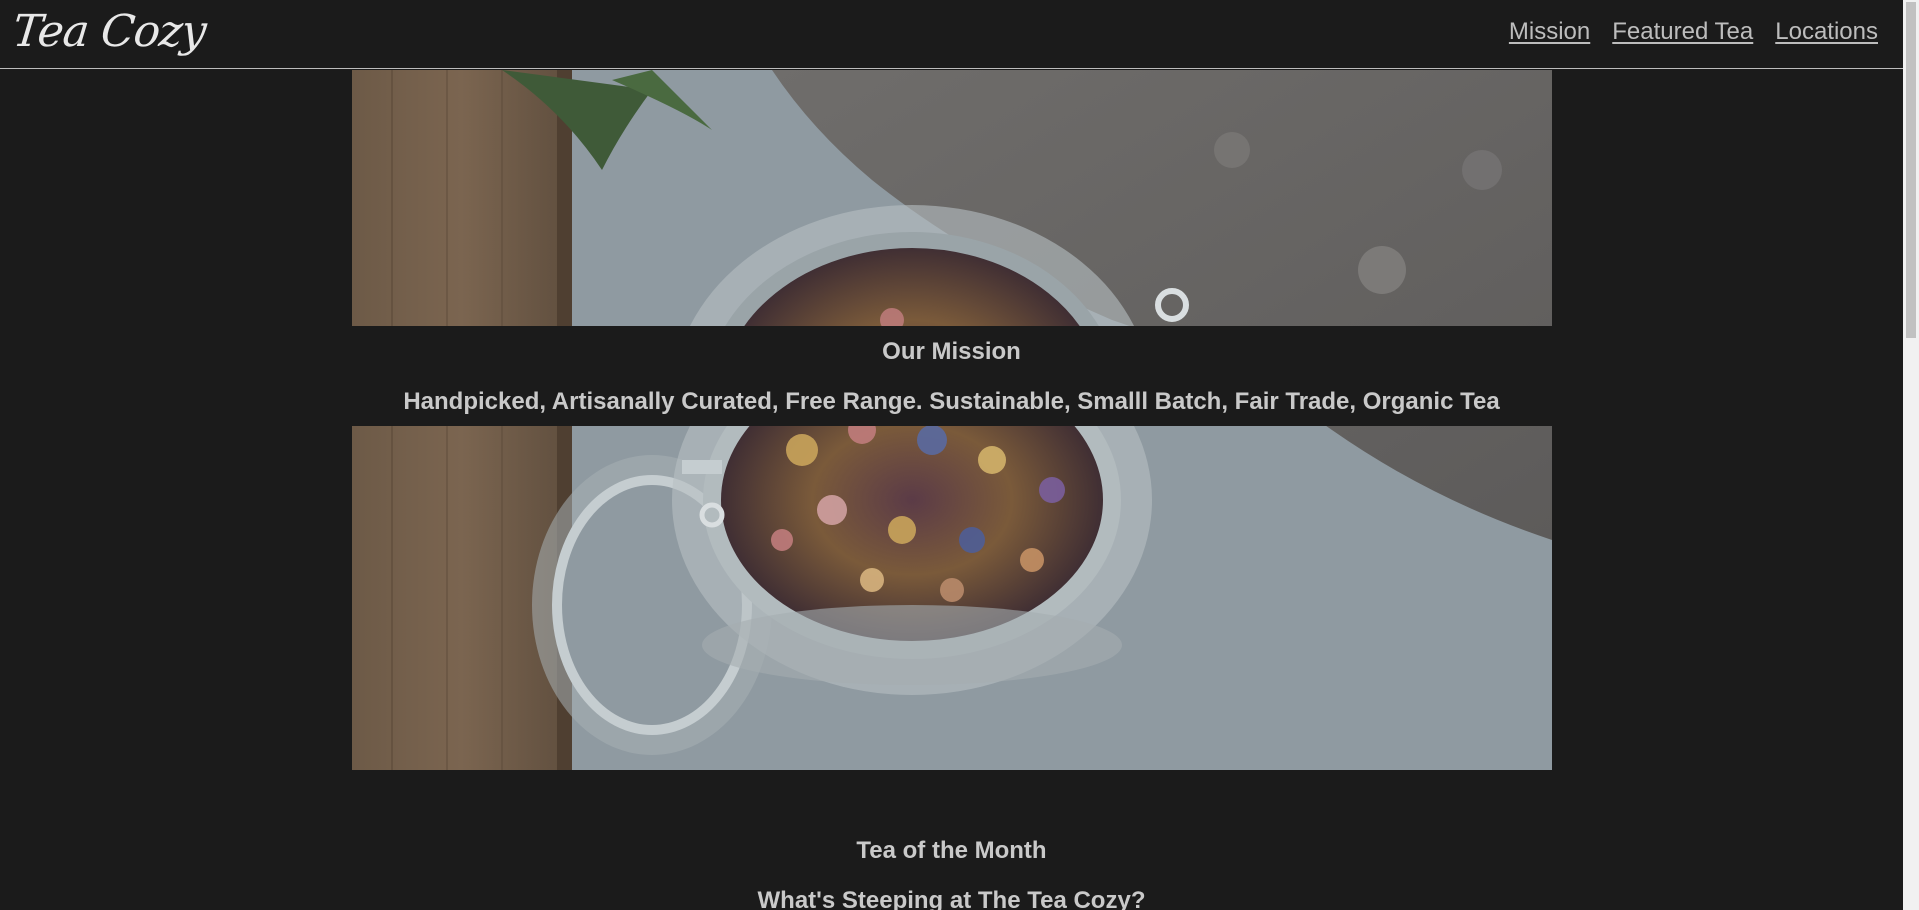 The height and width of the screenshot is (910, 1919). Describe the element at coordinates (951, 850) in the screenshot. I see `tea-of-month-title: Tea of the Month` at that location.